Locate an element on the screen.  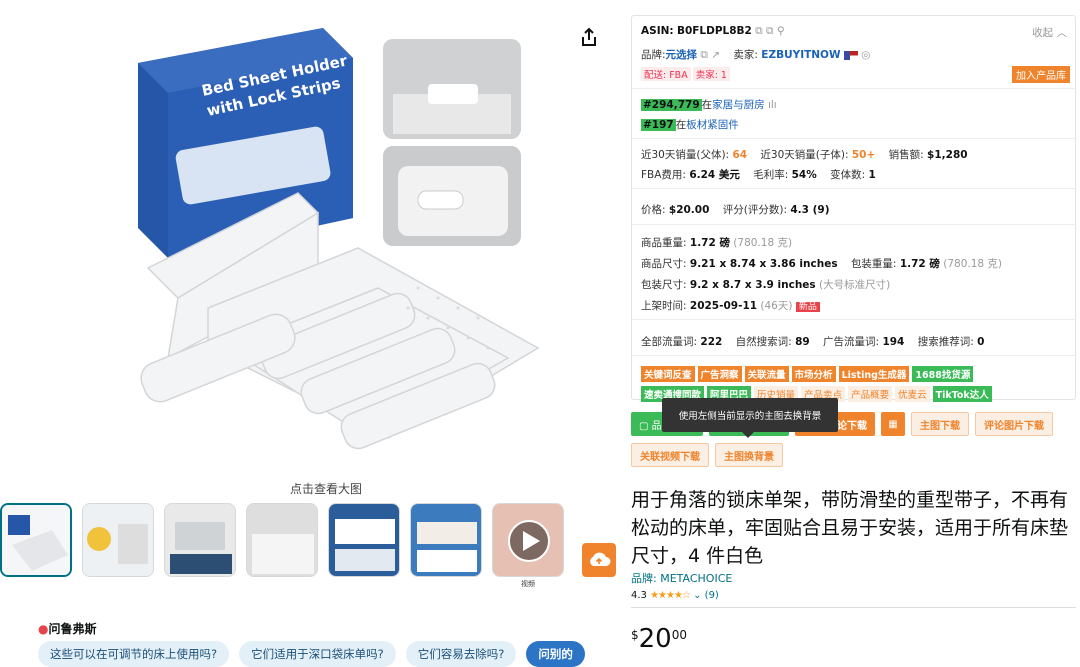
video-thumb-wrap: 视频 is located at coordinates (528, 546).